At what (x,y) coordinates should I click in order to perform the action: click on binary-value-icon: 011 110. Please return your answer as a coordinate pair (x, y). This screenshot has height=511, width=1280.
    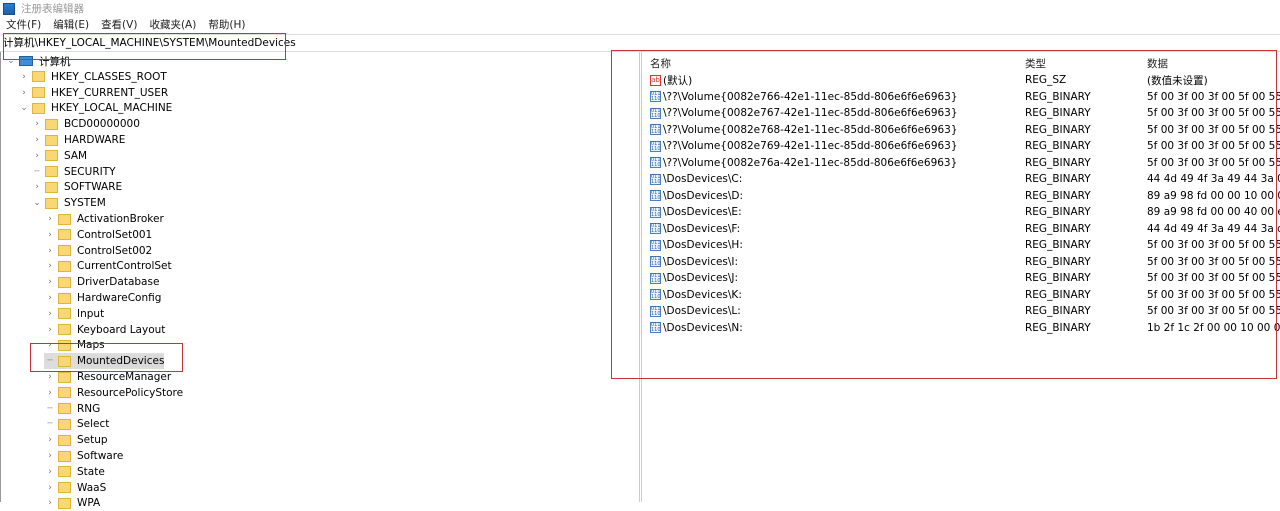
    Looking at the image, I should click on (655, 261).